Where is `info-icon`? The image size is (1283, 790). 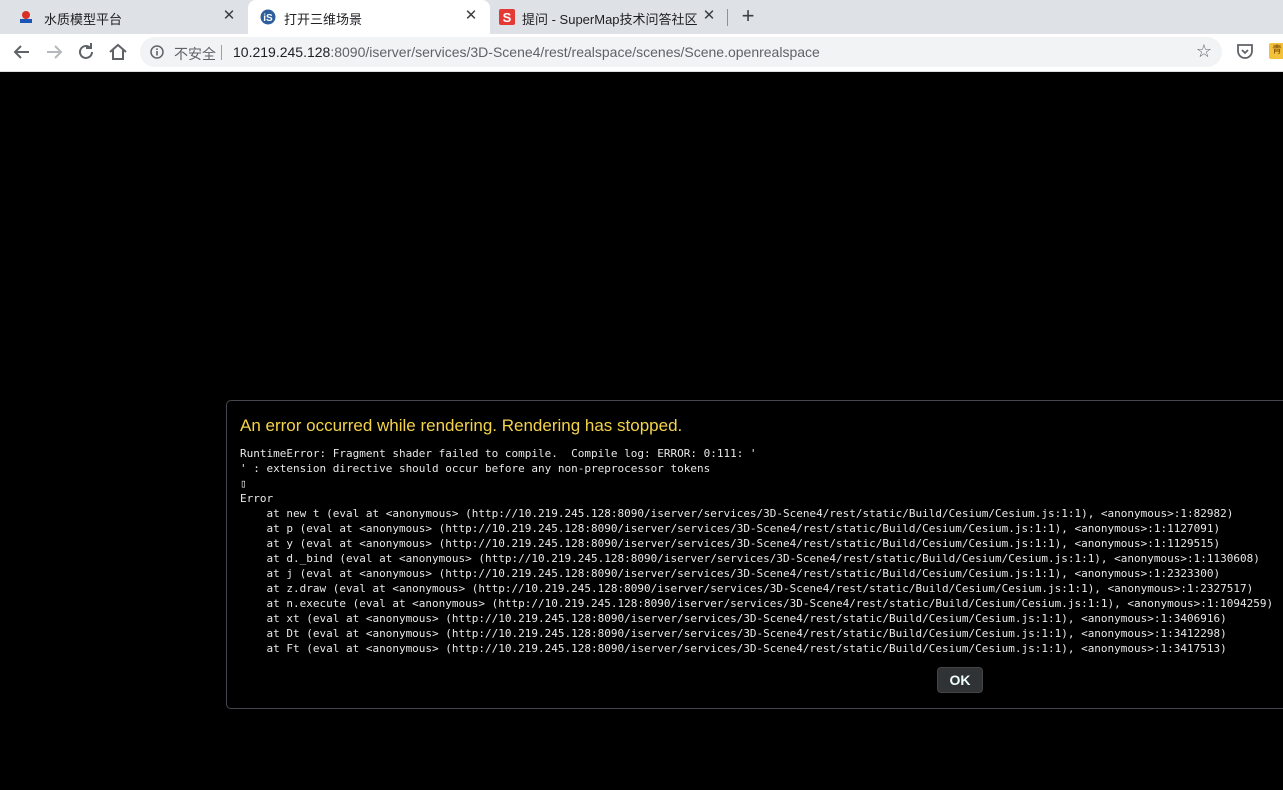 info-icon is located at coordinates (157, 52).